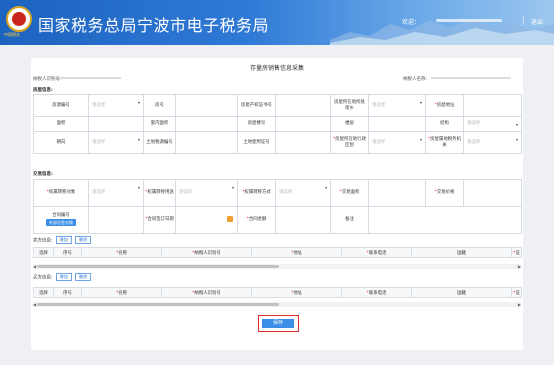 This screenshot has height=365, width=554. Describe the element at coordinates (537, 21) in the screenshot. I see `logout-link: 退出` at that location.